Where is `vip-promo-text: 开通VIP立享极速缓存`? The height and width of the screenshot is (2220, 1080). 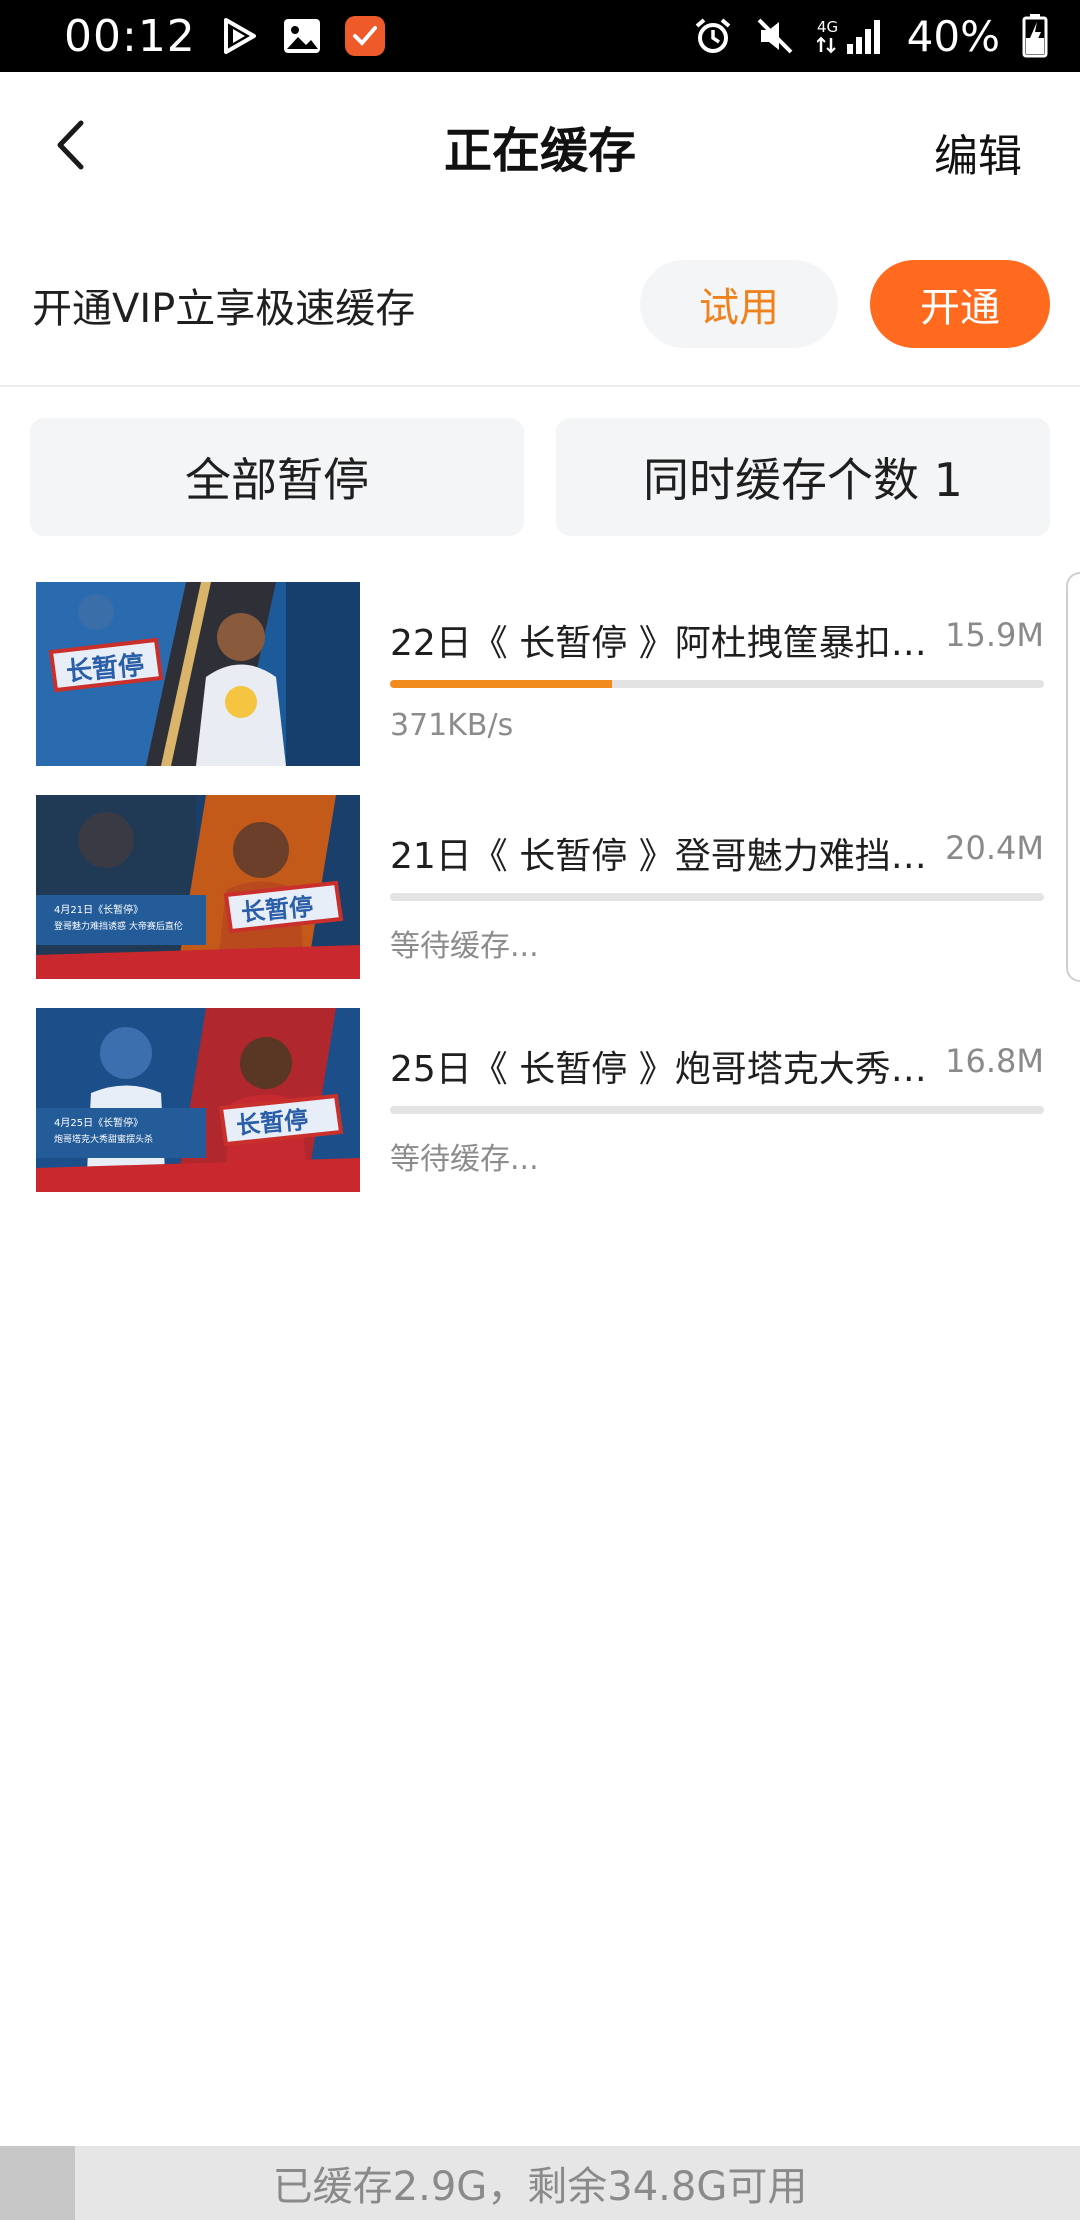 vip-promo-text: 开通VIP立享极速缓存 is located at coordinates (224, 309).